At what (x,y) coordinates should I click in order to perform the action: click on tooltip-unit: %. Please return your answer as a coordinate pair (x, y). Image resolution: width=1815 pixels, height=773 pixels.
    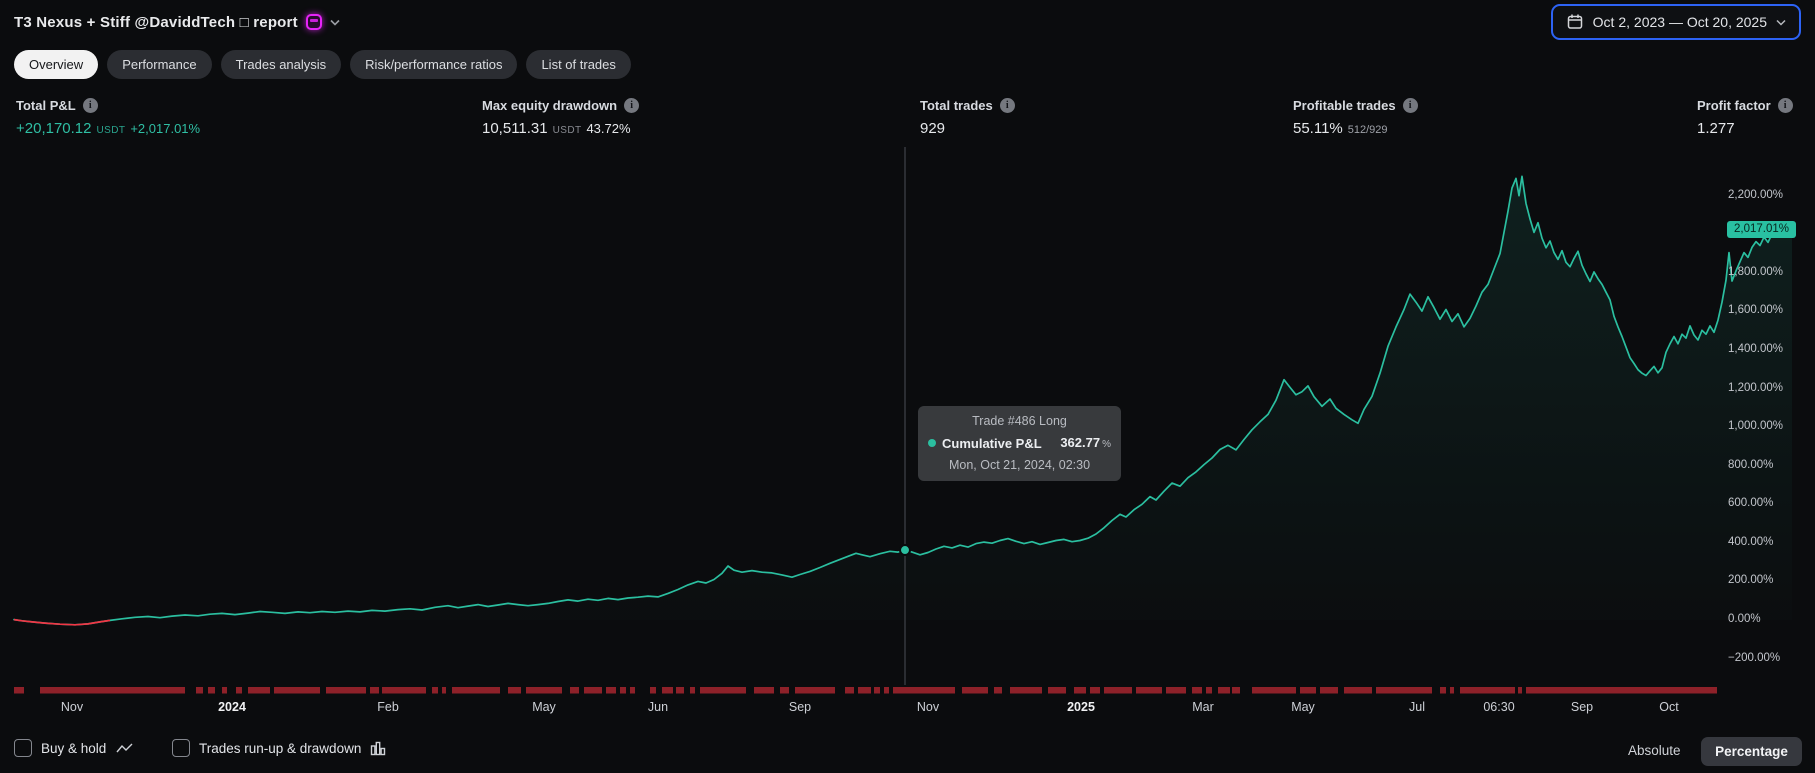
    Looking at the image, I should click on (1106, 444).